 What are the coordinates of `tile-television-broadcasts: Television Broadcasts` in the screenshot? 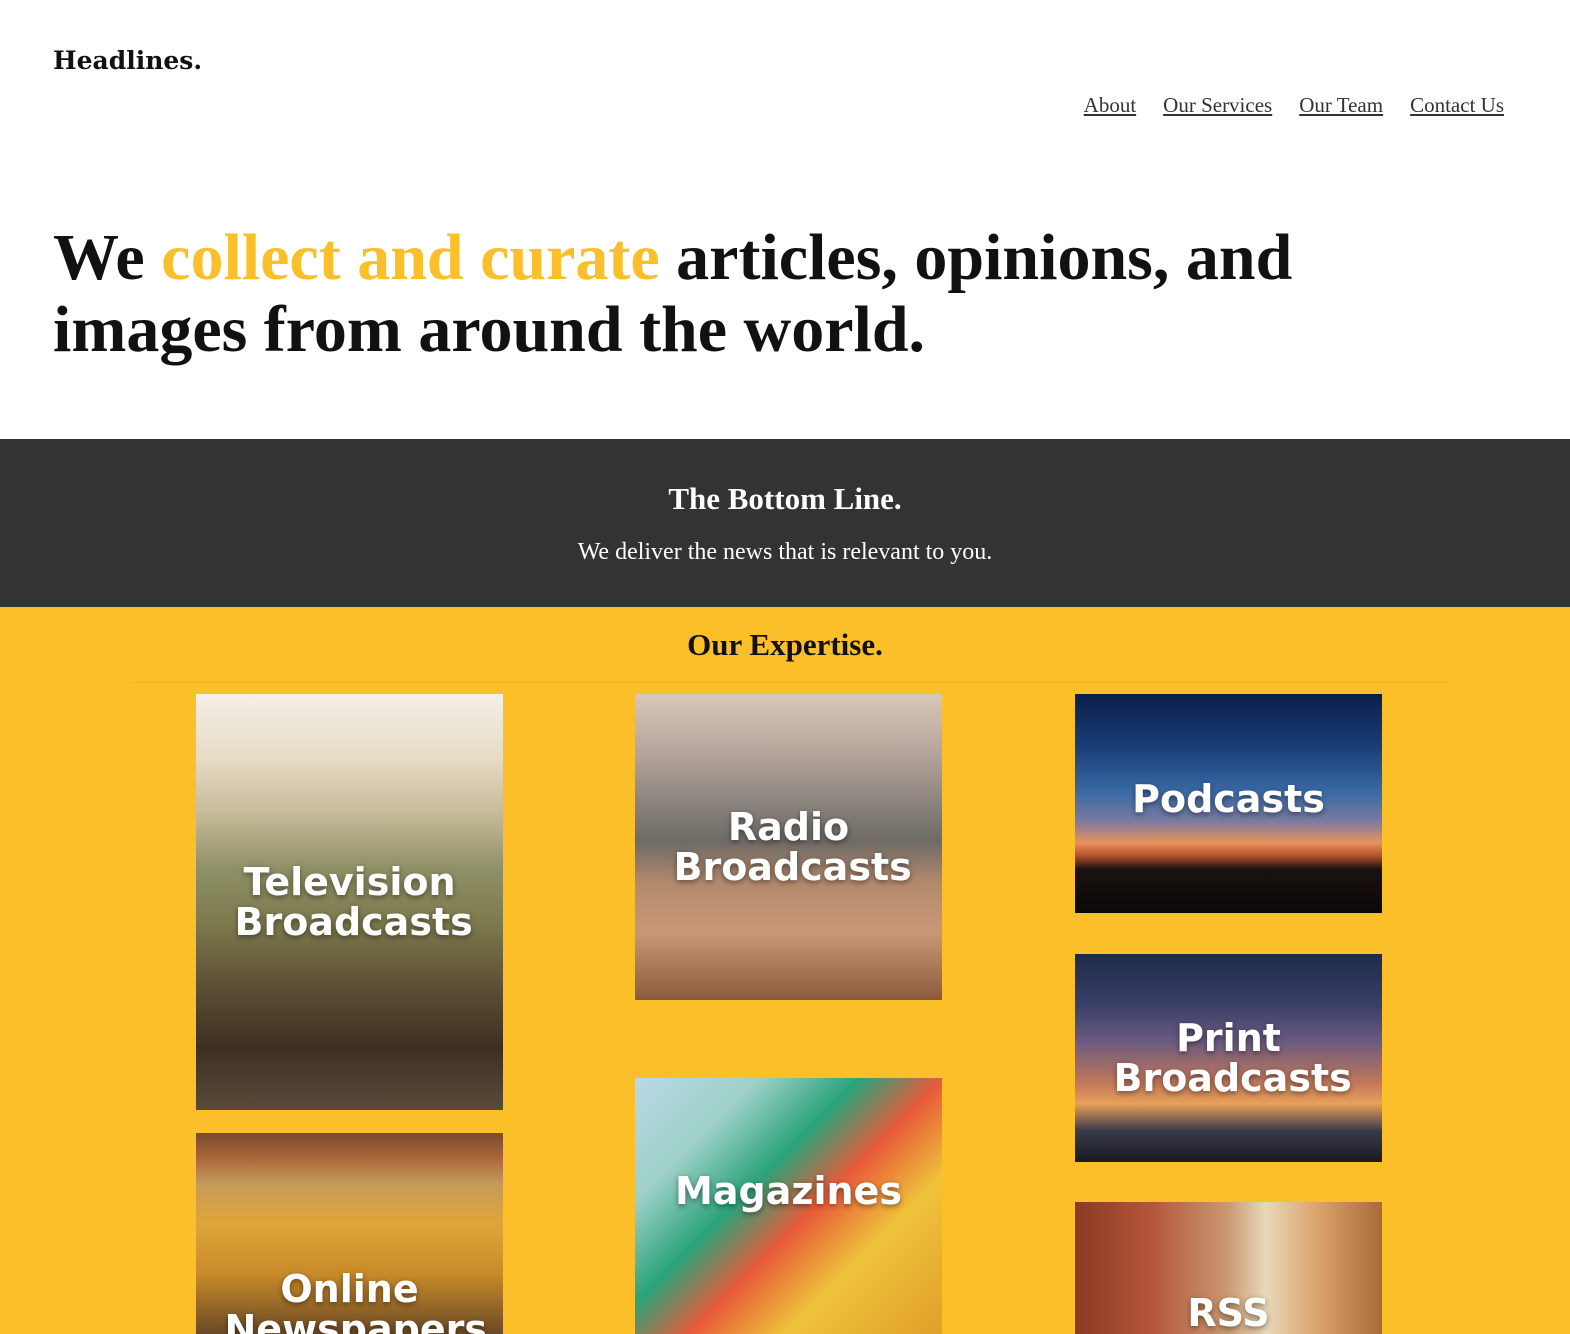 It's located at (349, 902).